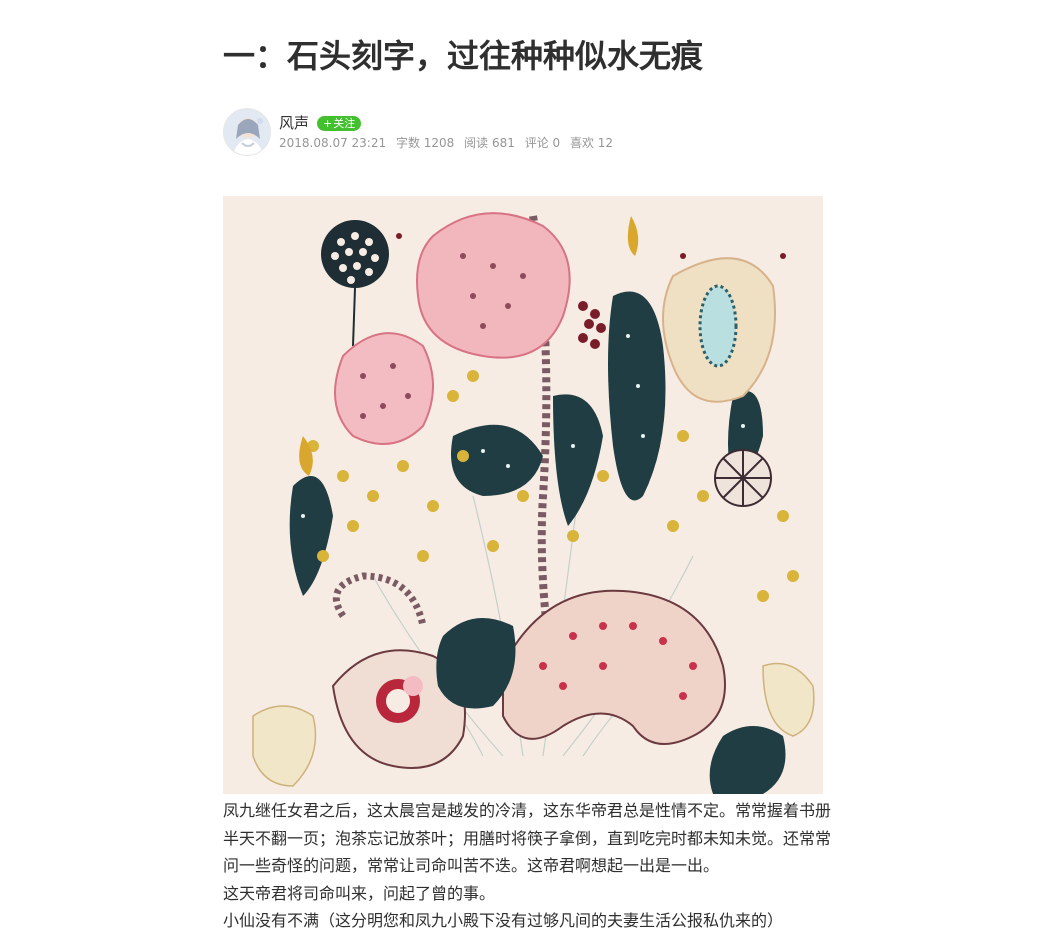 Image resolution: width=1064 pixels, height=935 pixels. What do you see at coordinates (489, 143) in the screenshot?
I see `view-count: 阅读 681` at bounding box center [489, 143].